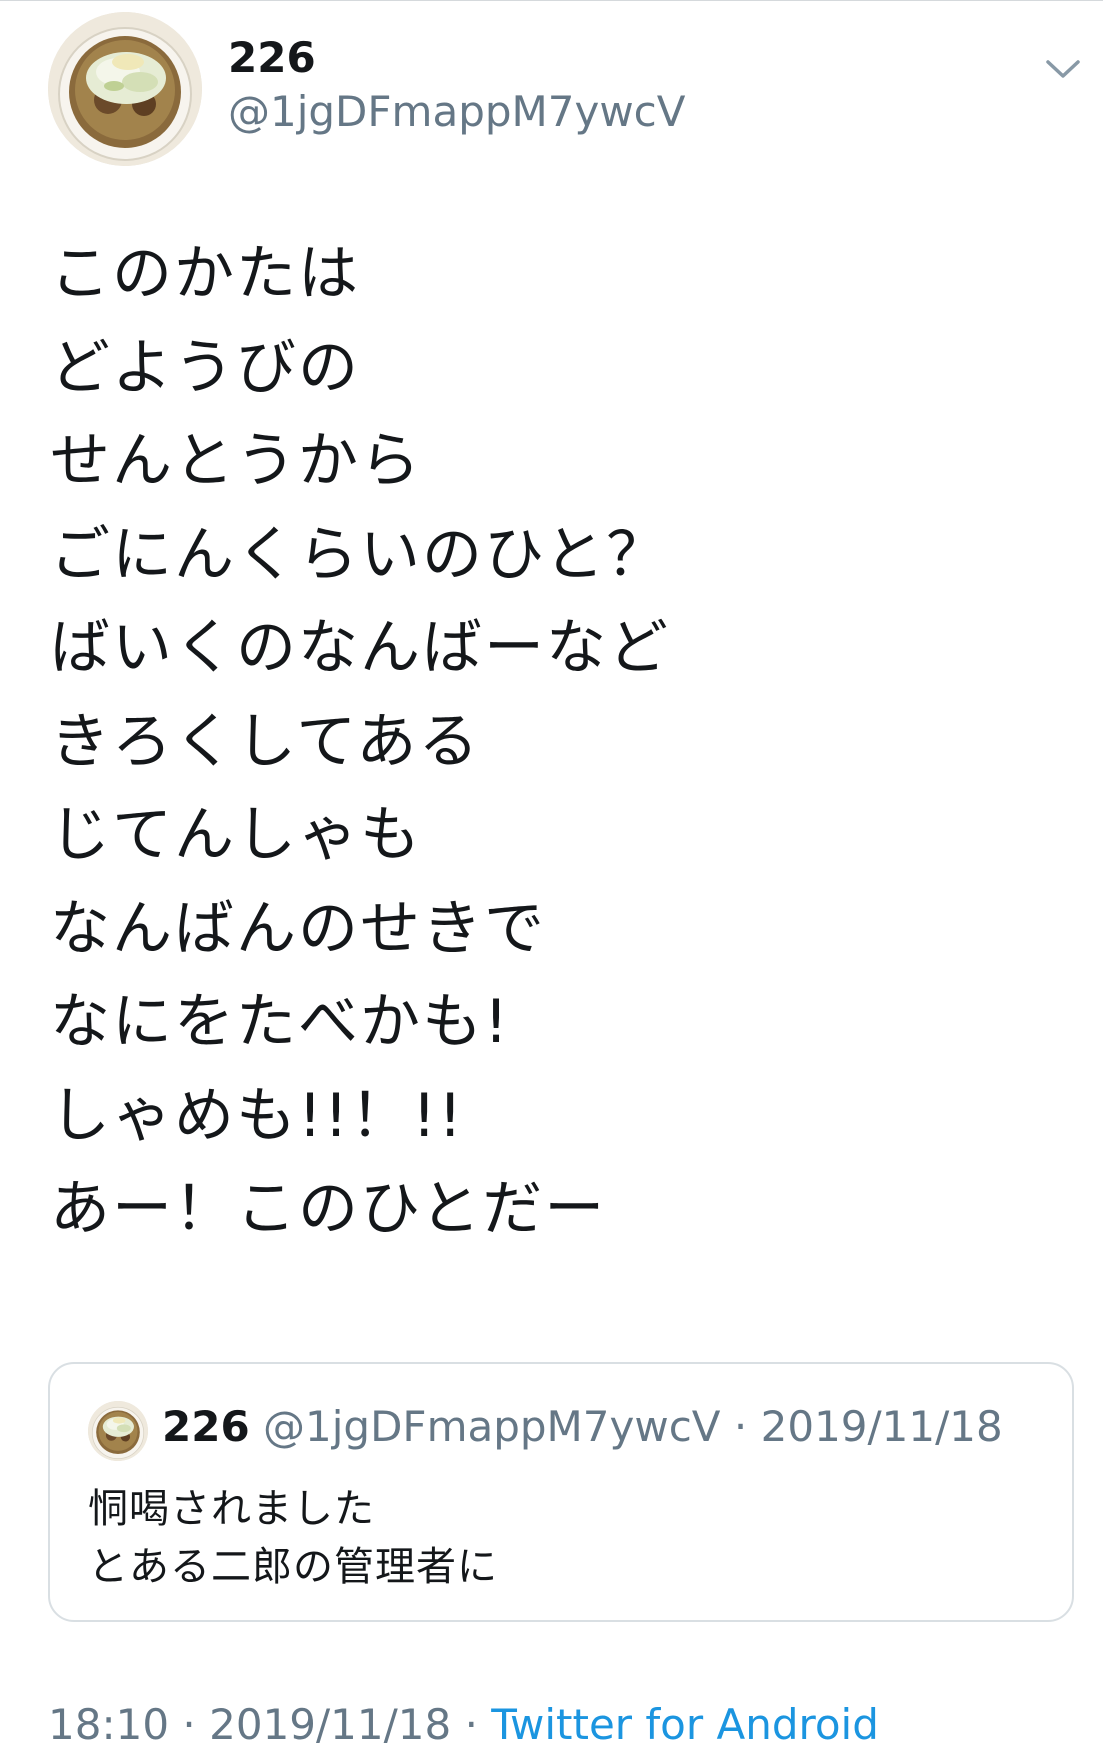 Image resolution: width=1103 pixels, height=1760 pixels. What do you see at coordinates (205, 274) in the screenshot?
I see `tweet-text-line: このかたは` at bounding box center [205, 274].